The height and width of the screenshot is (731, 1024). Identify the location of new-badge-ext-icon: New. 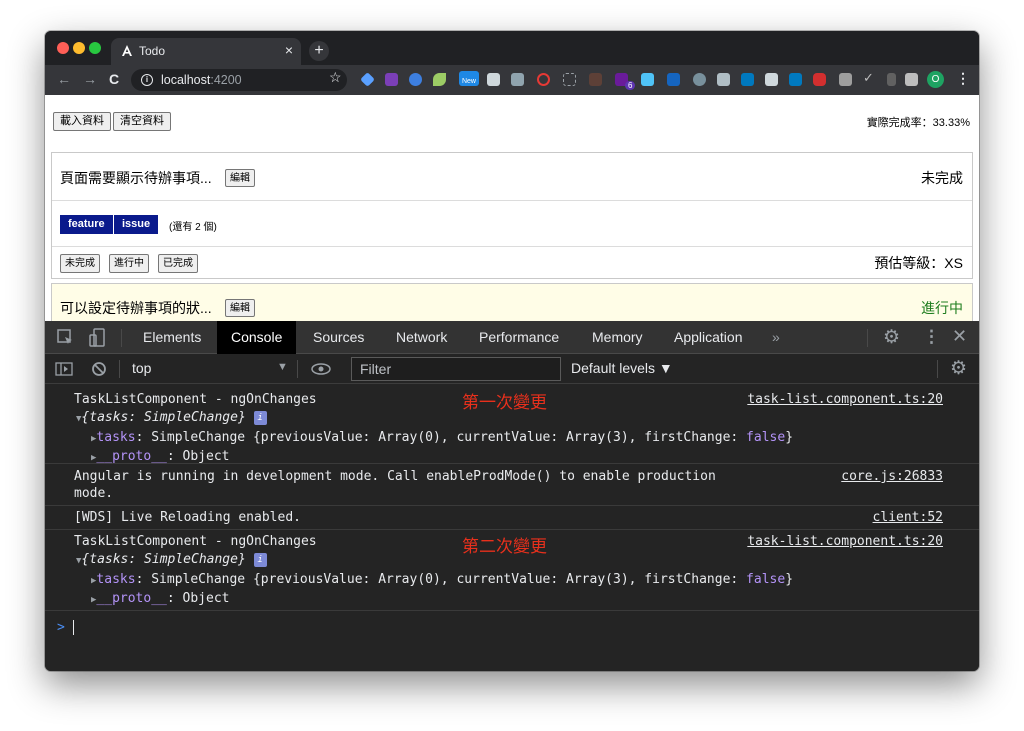
(469, 78).